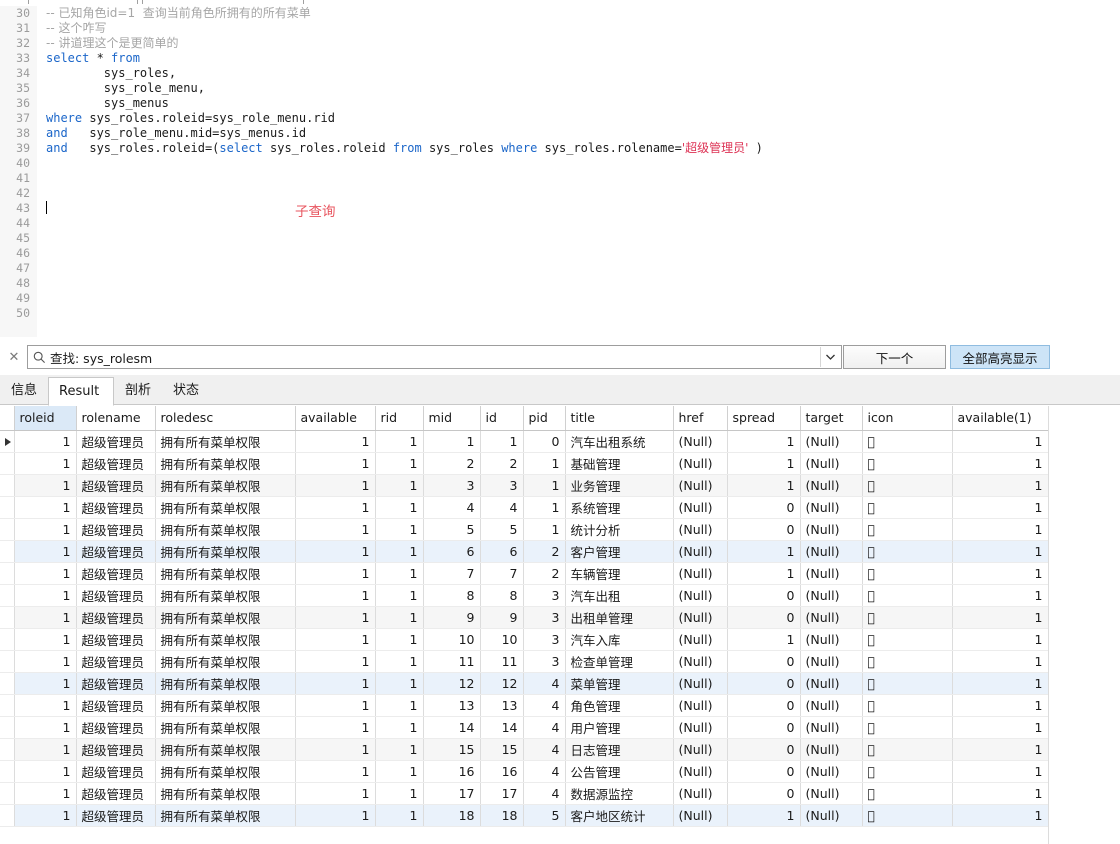  I want to click on cell-id: 12, so click(502, 683).